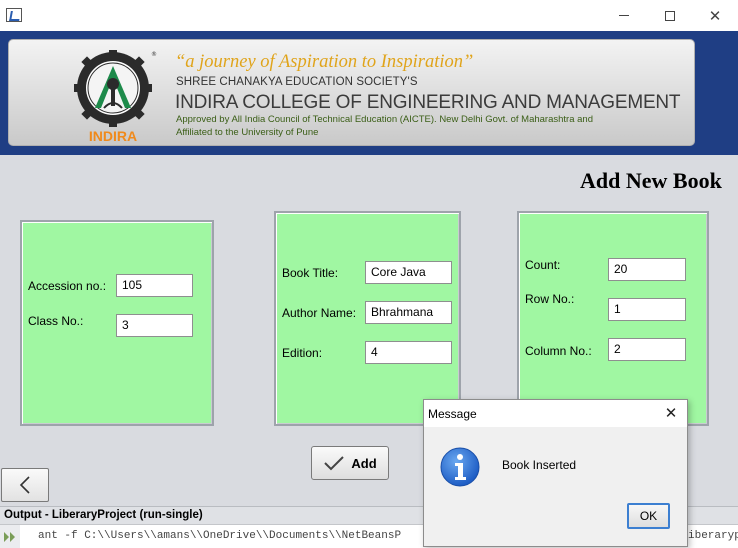 Image resolution: width=738 pixels, height=548 pixels. What do you see at coordinates (310, 273) in the screenshot?
I see `book-title-label: Book Title:` at bounding box center [310, 273].